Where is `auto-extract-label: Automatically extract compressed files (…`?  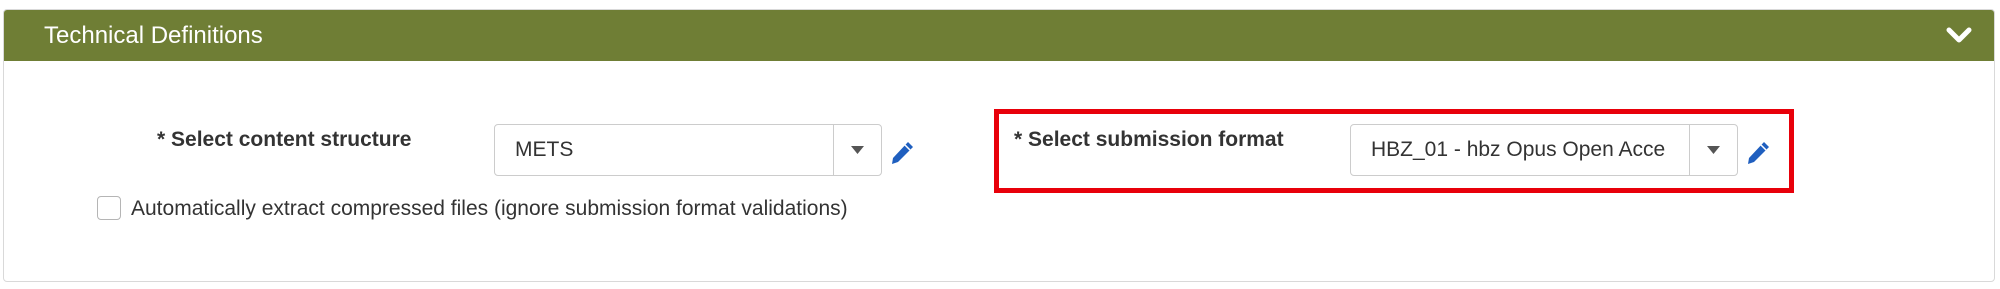 auto-extract-label: Automatically extract compressed files (… is located at coordinates (489, 208).